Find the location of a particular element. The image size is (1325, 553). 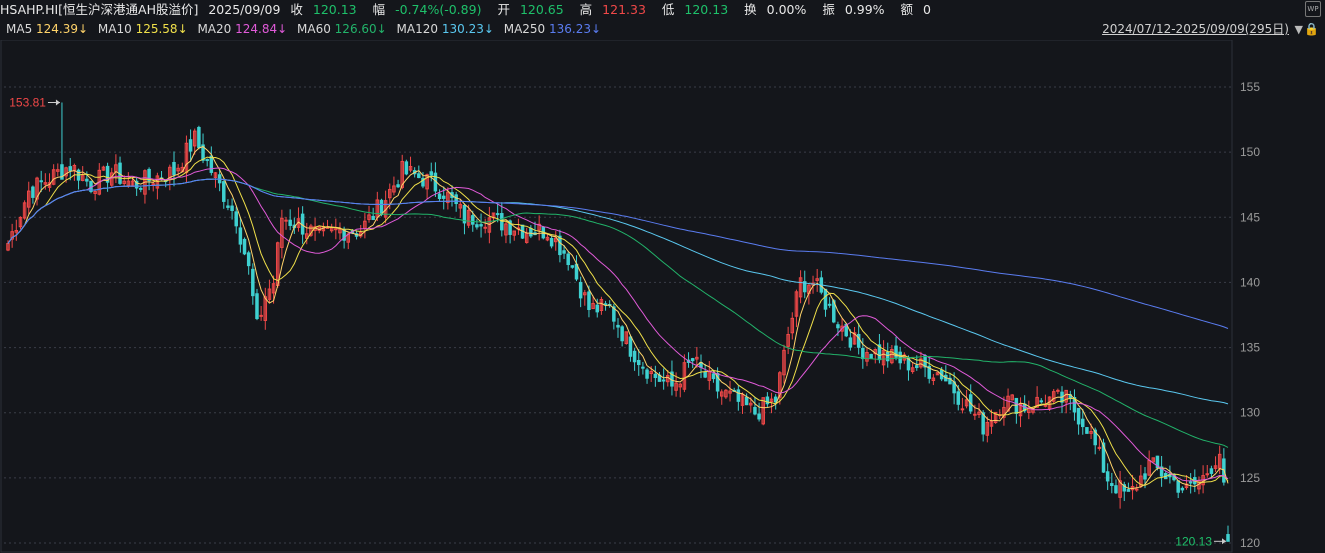

symbol-title: HSAHP.HI[恒生沪深港通AH股溢价] is located at coordinates (99, 9).